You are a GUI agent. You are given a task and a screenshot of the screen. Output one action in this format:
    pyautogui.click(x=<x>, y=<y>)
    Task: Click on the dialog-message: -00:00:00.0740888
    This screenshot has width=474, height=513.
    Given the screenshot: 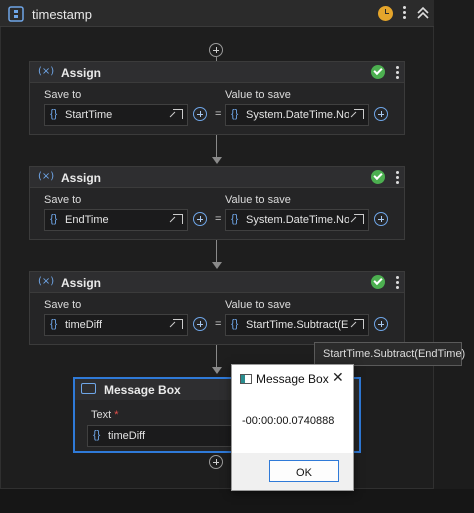 What is the action you would take?
    pyautogui.click(x=288, y=421)
    